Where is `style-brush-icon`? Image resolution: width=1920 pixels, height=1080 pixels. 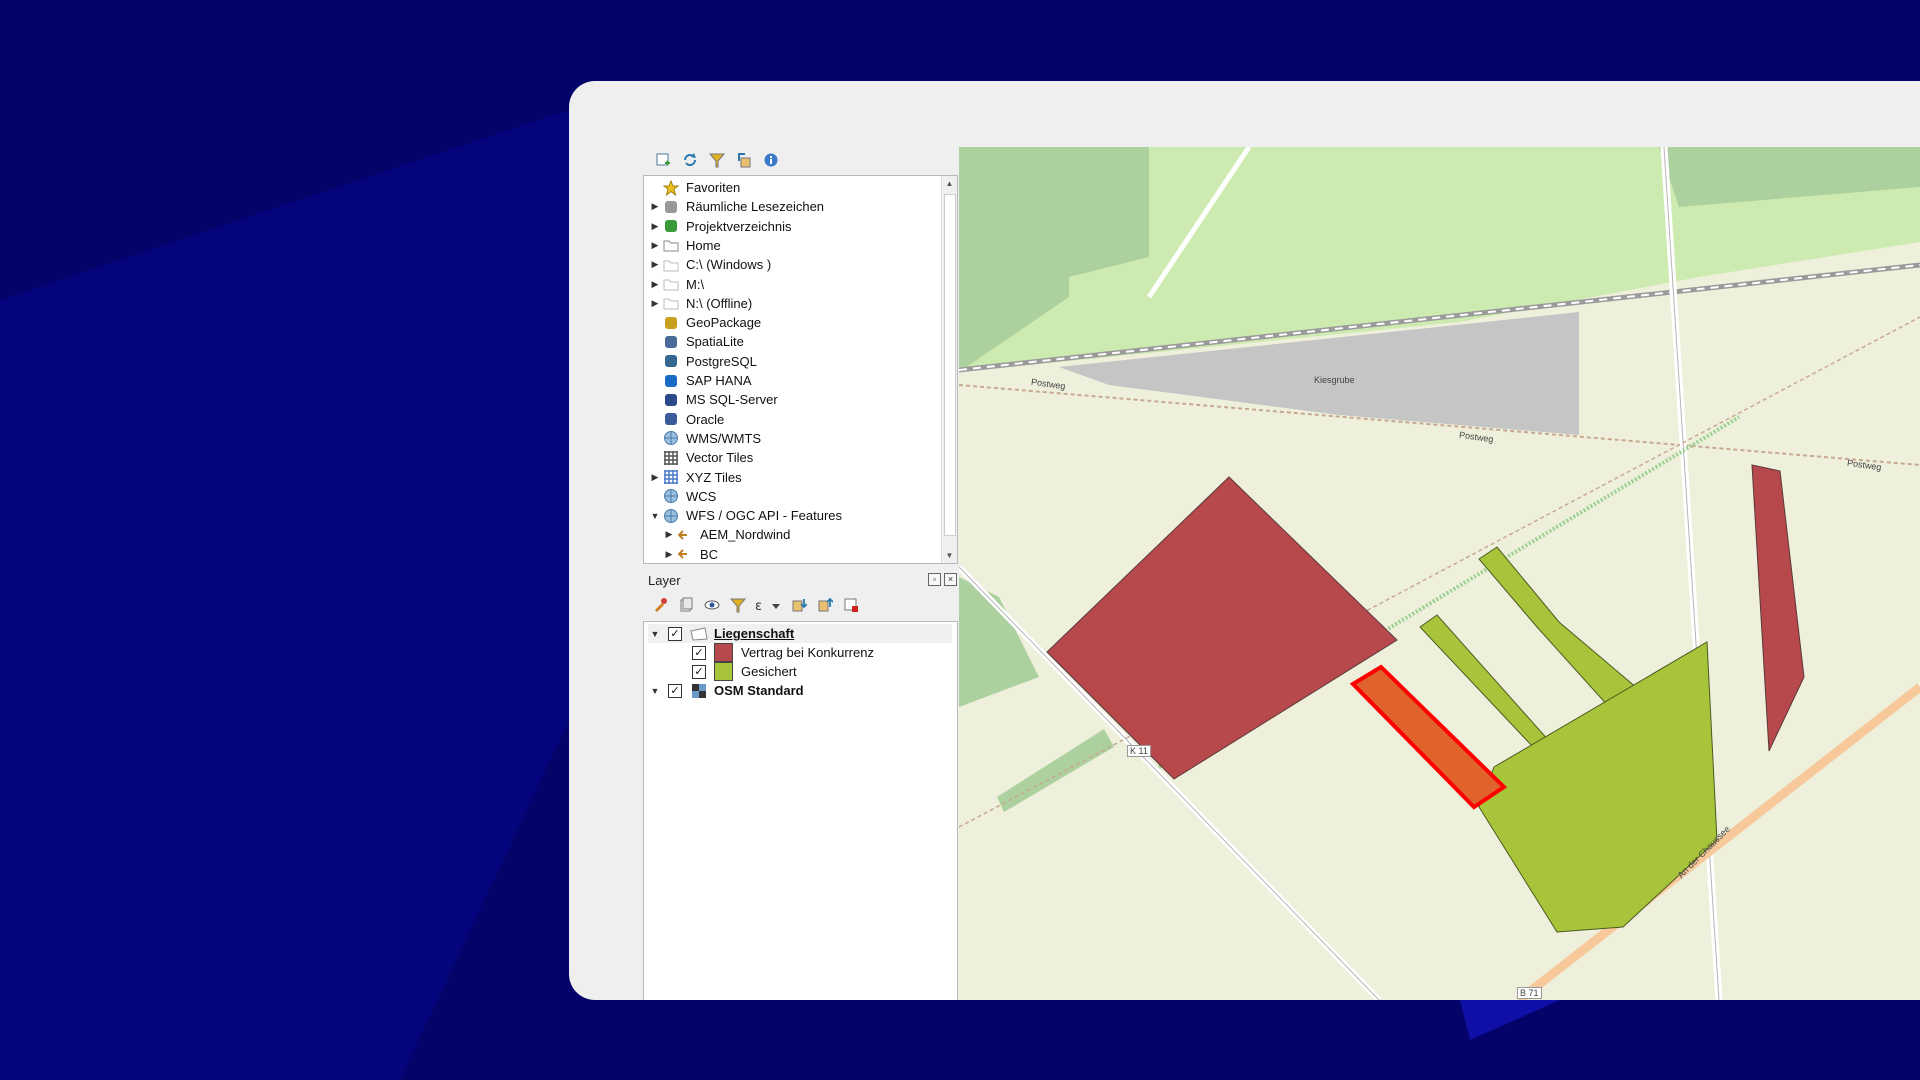
style-brush-icon is located at coordinates (659, 605).